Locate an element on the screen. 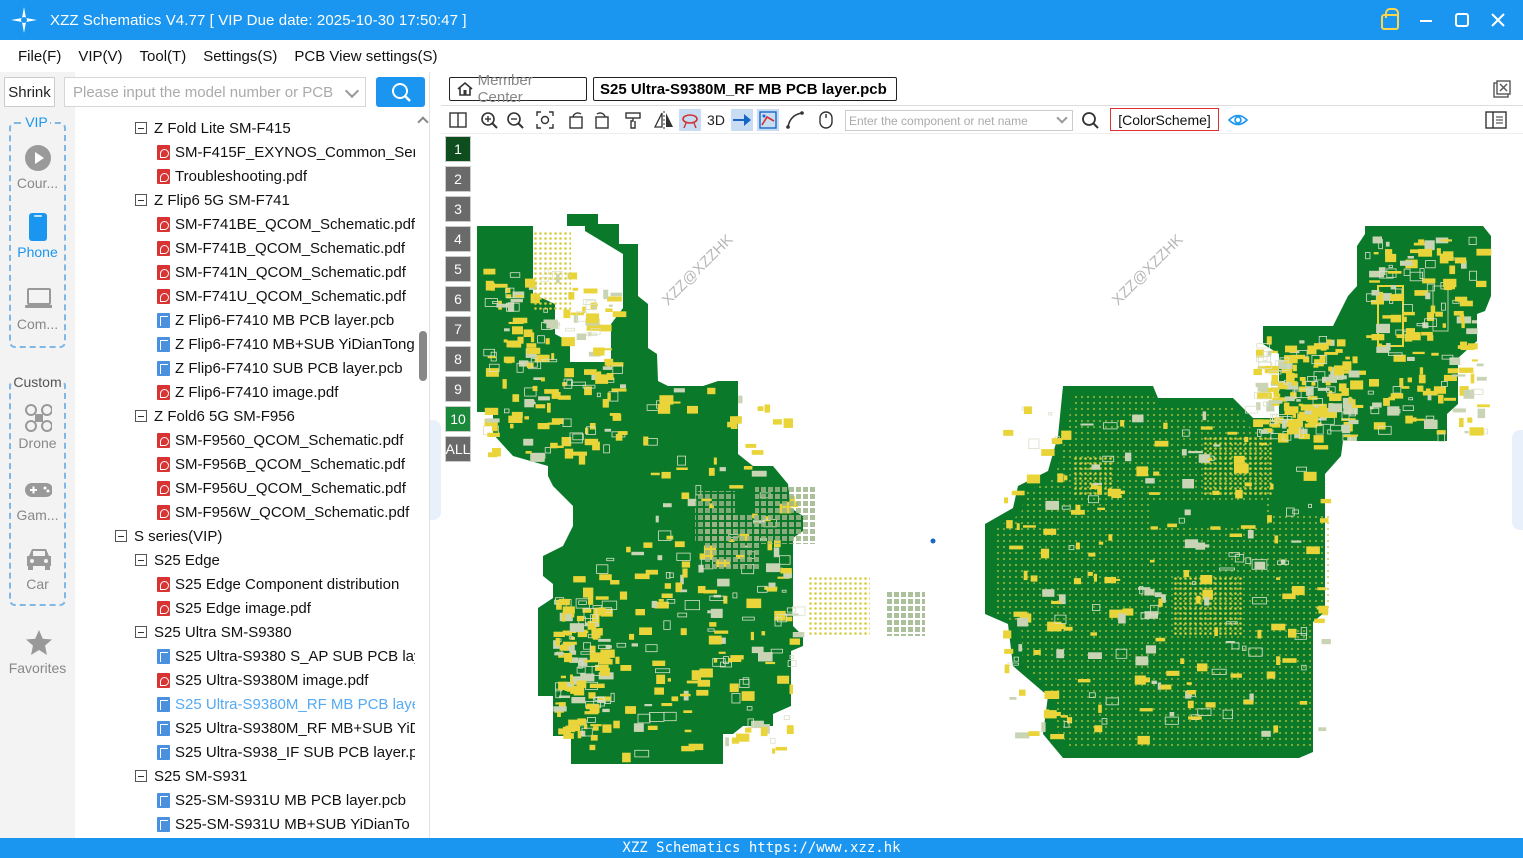 This screenshot has height=858, width=1523. tree-file: S25 Ultra-S938_IF SUB PCB layer.pc is located at coordinates (286, 752).